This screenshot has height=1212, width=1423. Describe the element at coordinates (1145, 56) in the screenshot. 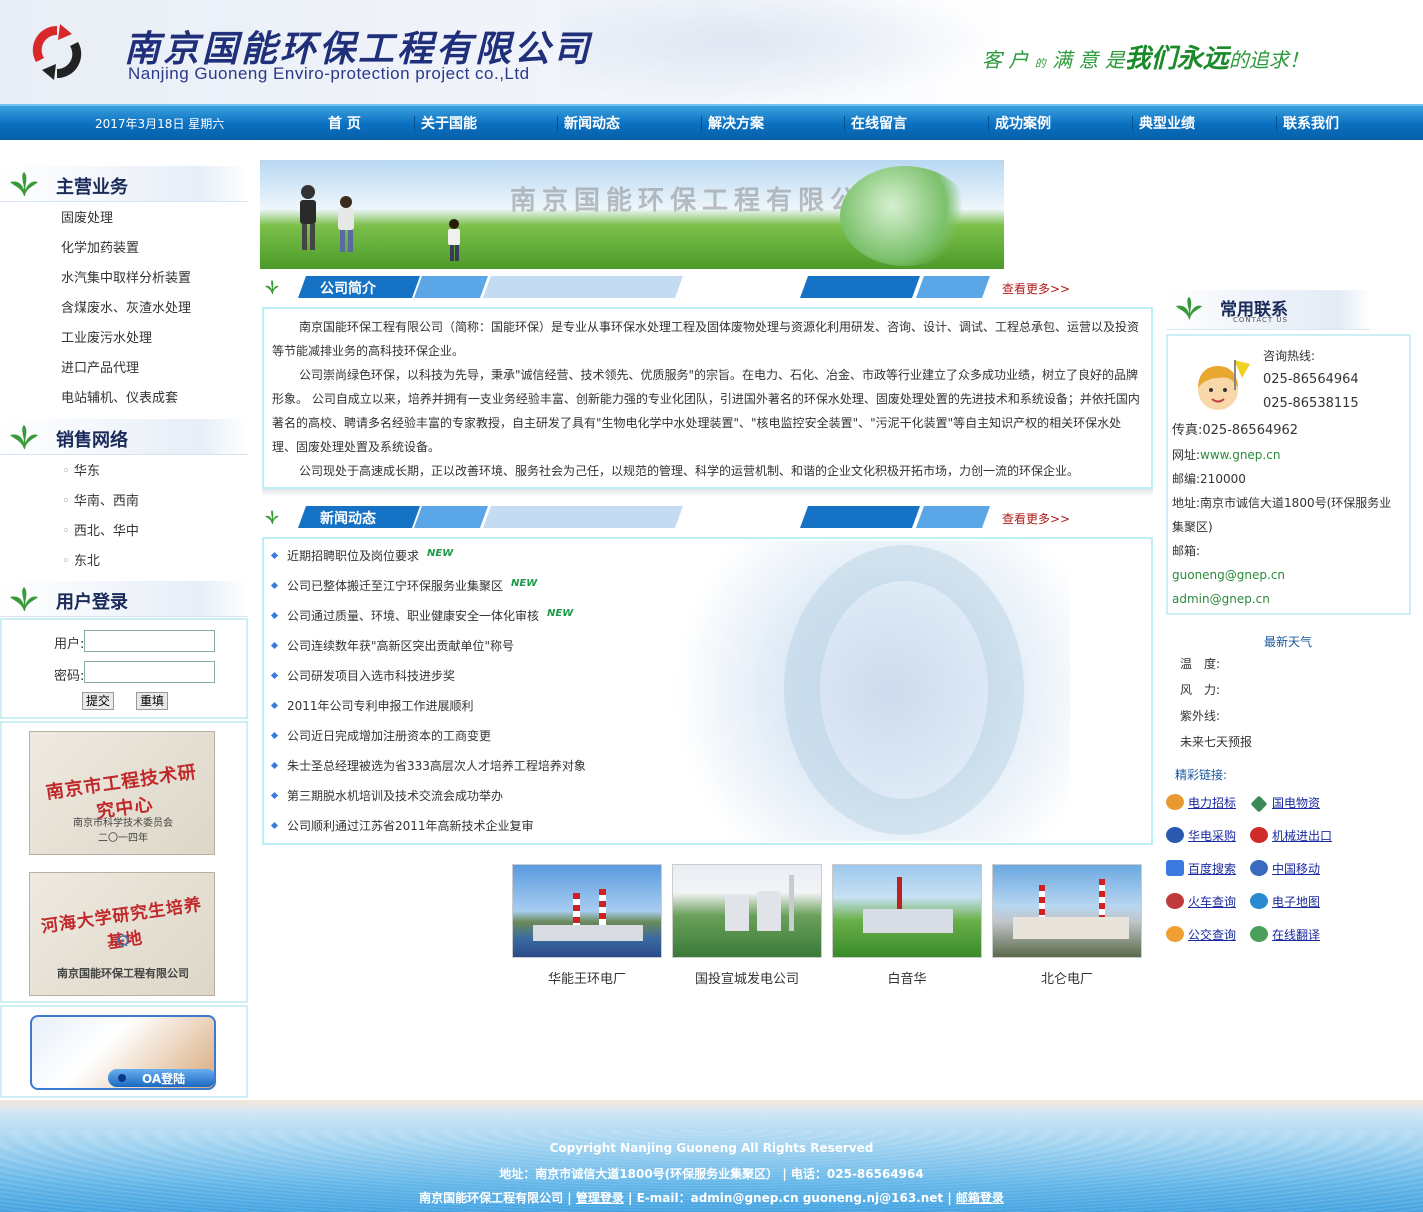

I see `slogan: 客 户 的 满 意 是我们永远的追求！` at that location.